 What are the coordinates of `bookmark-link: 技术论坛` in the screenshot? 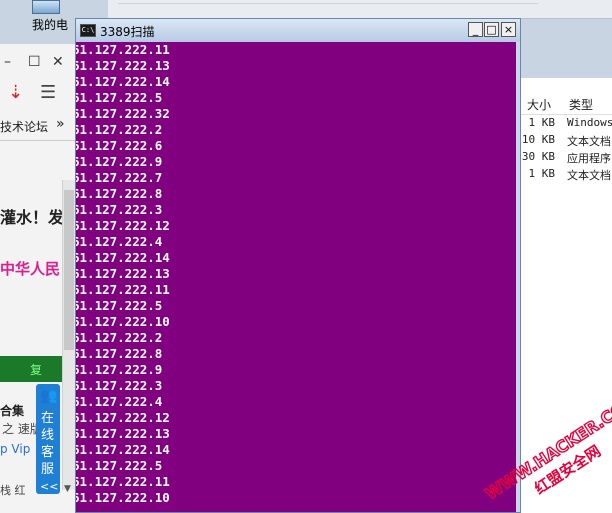 It's located at (24, 126).